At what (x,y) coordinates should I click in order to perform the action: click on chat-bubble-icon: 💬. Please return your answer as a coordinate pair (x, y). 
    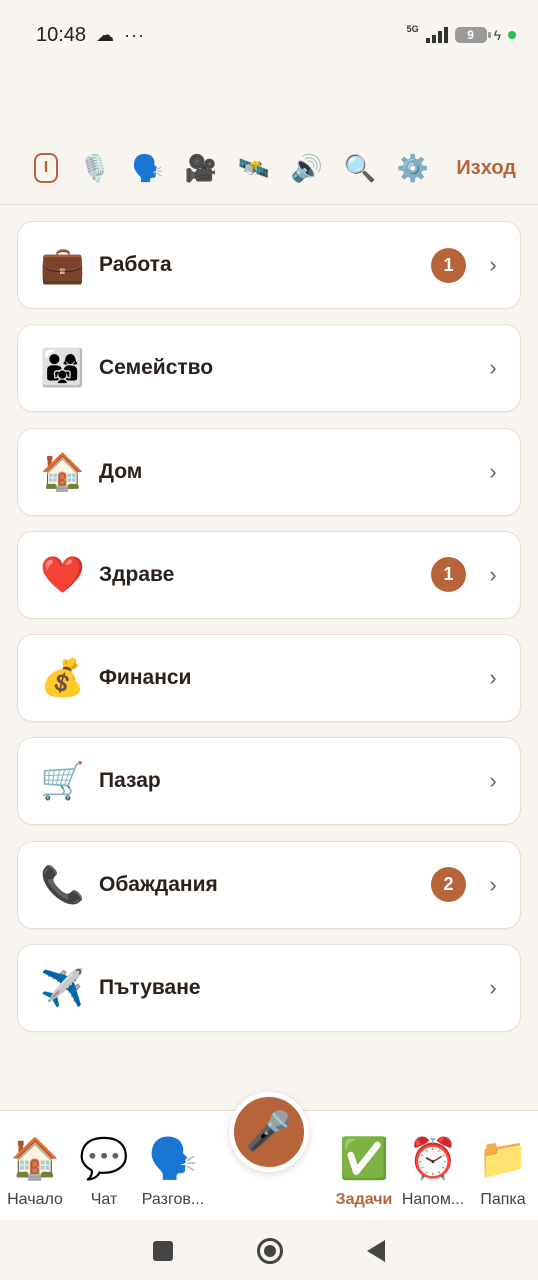
    Looking at the image, I should click on (104, 1159).